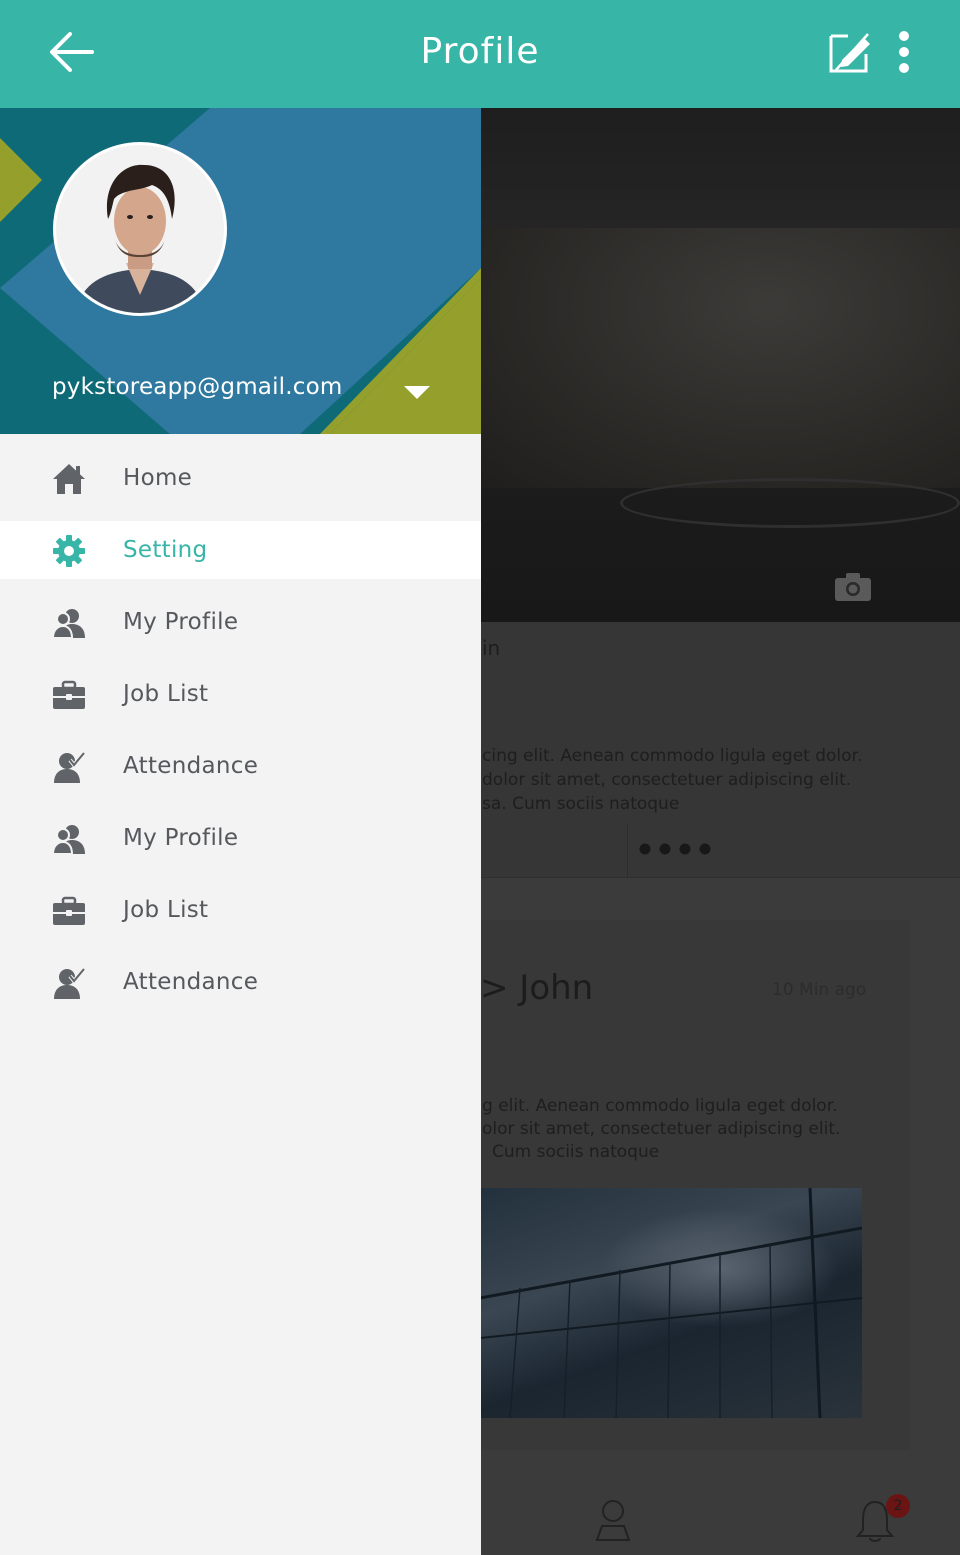 The image size is (960, 1555). What do you see at coordinates (613, 1520) in the screenshot?
I see `profile-nav-icon` at bounding box center [613, 1520].